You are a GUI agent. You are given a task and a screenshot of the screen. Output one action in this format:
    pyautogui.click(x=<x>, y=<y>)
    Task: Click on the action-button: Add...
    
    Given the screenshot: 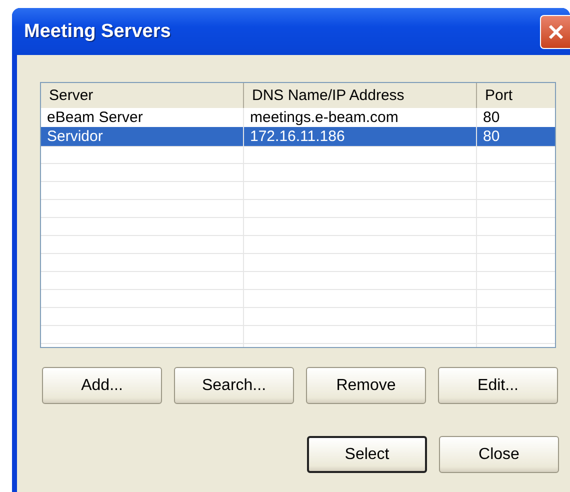 What is the action you would take?
    pyautogui.click(x=102, y=385)
    